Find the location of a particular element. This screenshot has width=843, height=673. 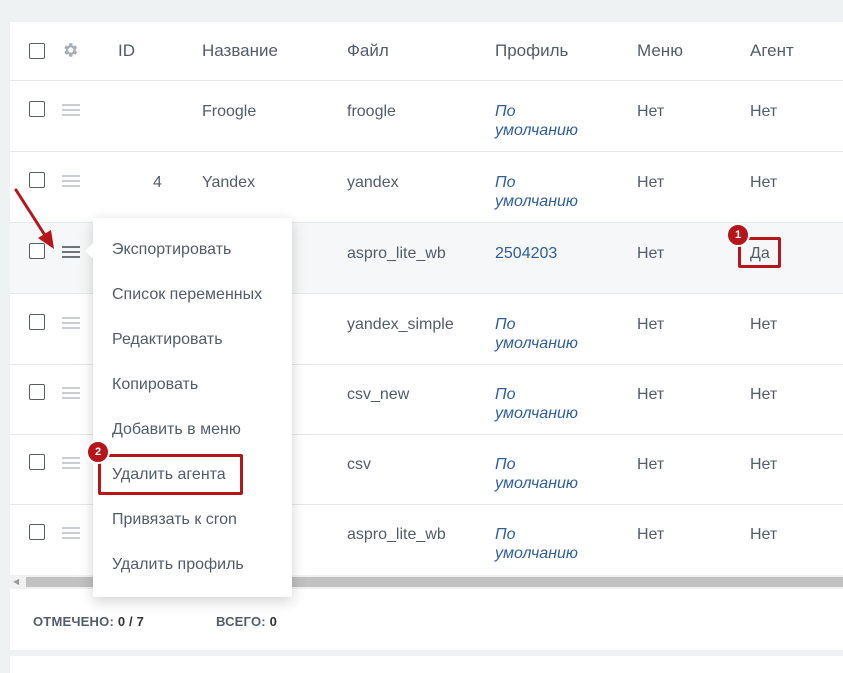

menu-item-copy: Копировать is located at coordinates (155, 385).